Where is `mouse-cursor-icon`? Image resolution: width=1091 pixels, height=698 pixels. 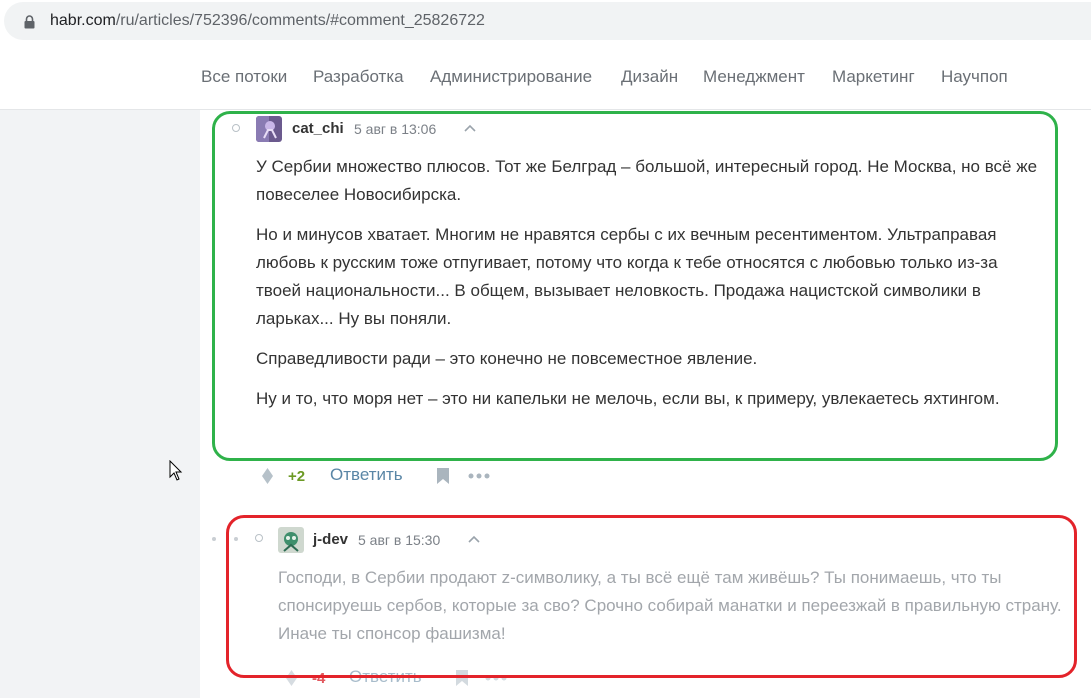
mouse-cursor-icon is located at coordinates (176, 470).